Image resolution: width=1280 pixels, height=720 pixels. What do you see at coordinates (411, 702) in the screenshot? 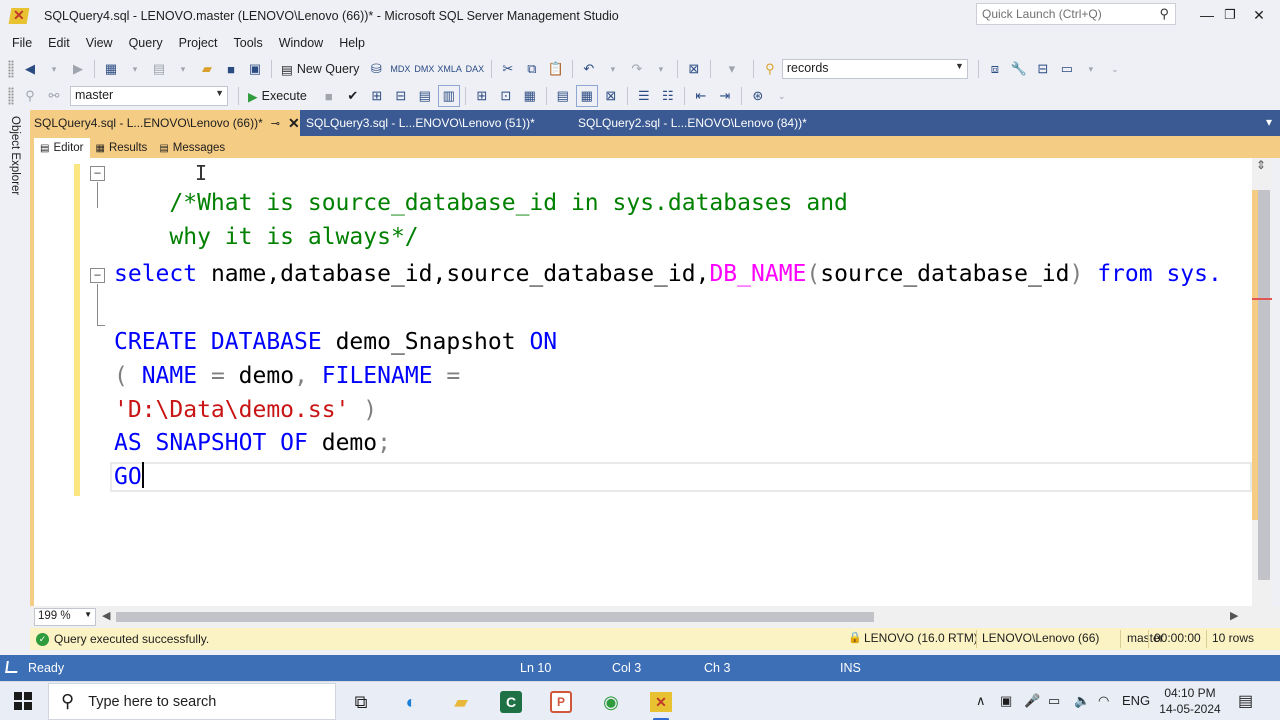
I see `edge-icon: ◐` at bounding box center [411, 702].